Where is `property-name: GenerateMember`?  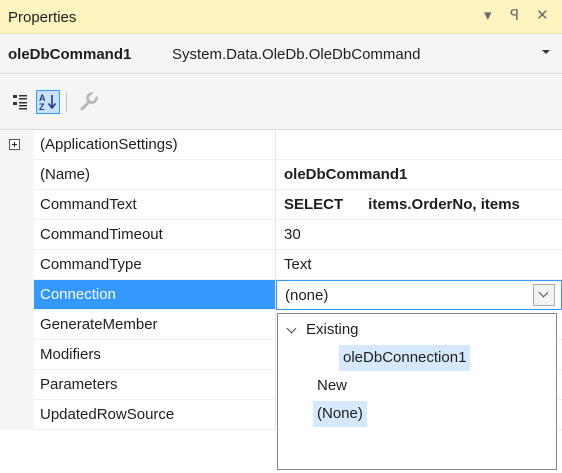 property-name: GenerateMember is located at coordinates (155, 325).